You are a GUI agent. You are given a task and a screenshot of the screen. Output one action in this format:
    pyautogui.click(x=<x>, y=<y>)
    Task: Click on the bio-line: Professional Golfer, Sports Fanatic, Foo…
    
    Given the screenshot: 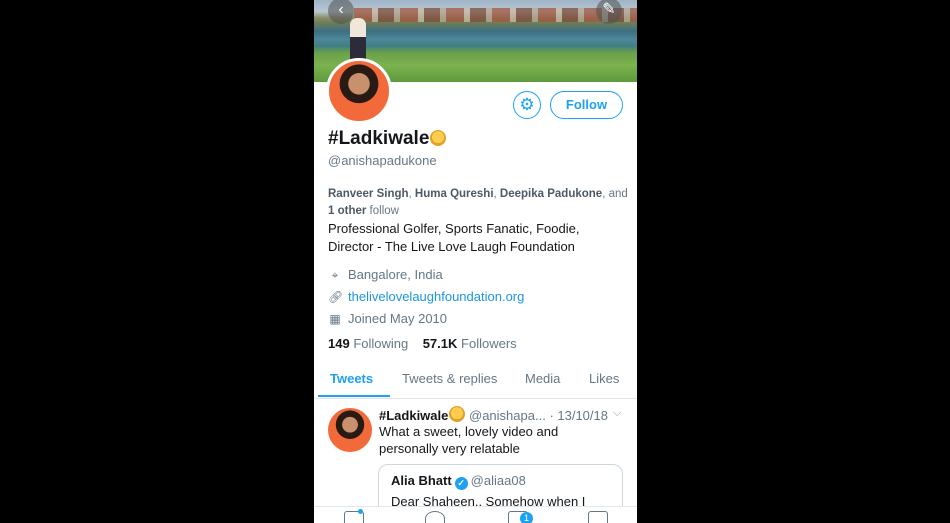 What is the action you would take?
    pyautogui.click(x=454, y=228)
    